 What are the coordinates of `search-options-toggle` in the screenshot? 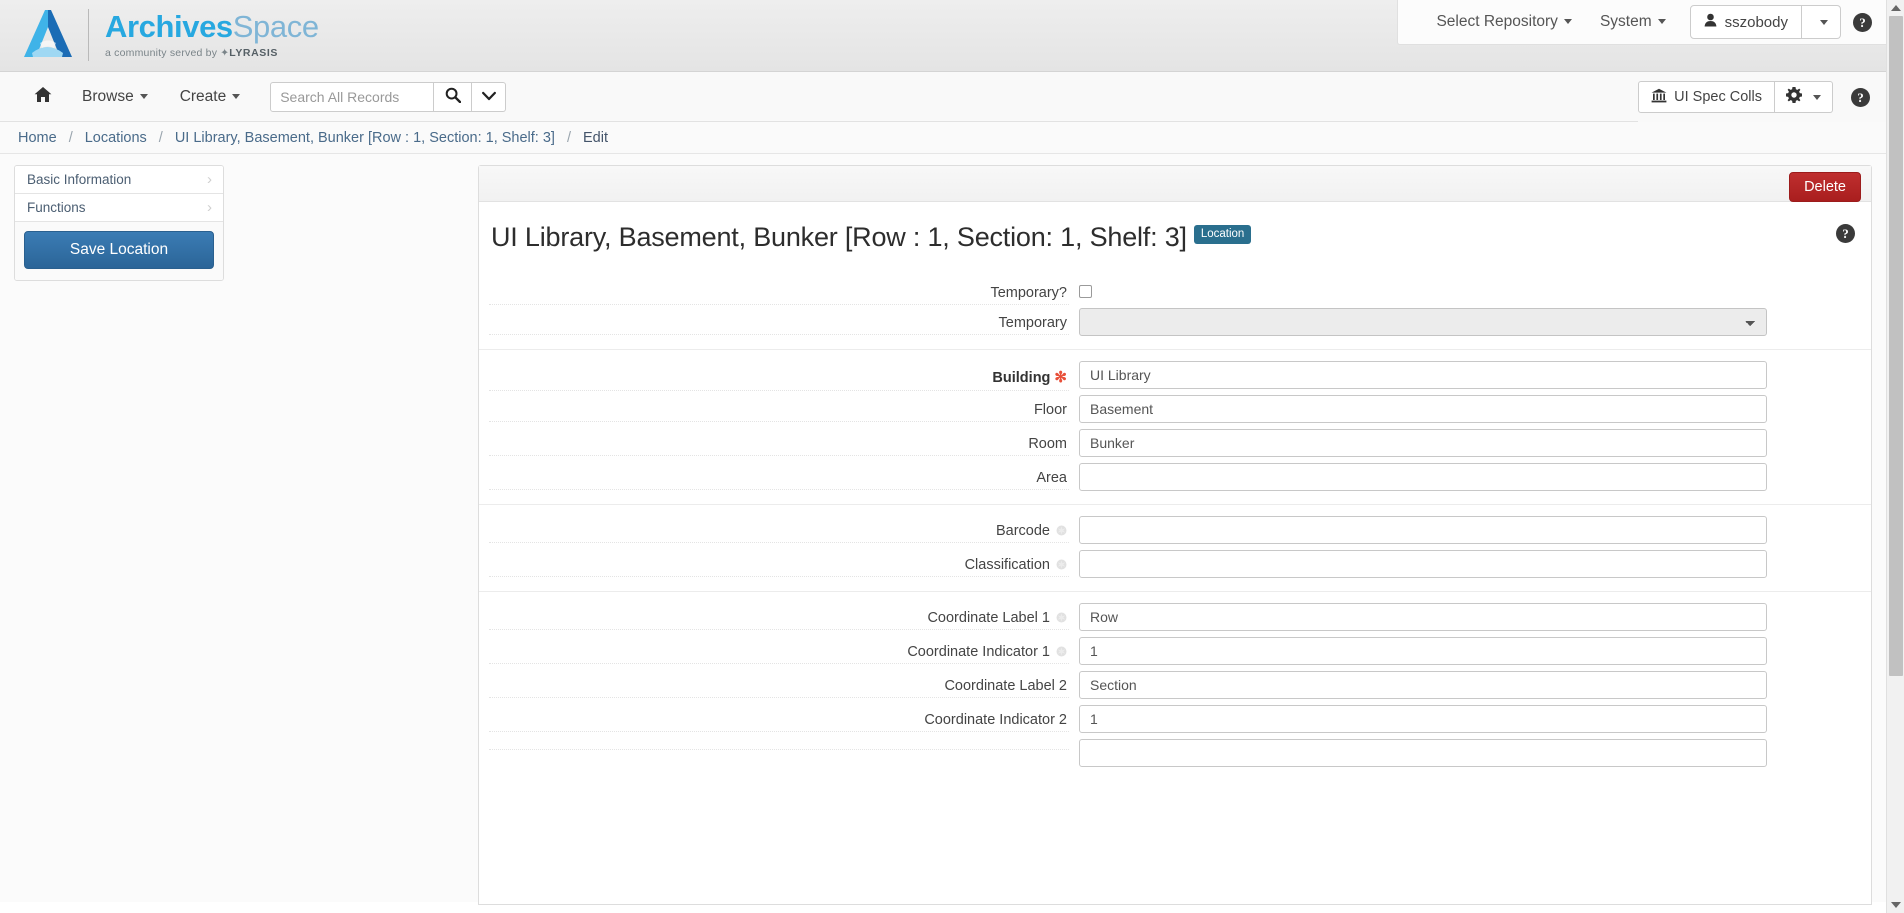 It's located at (489, 96).